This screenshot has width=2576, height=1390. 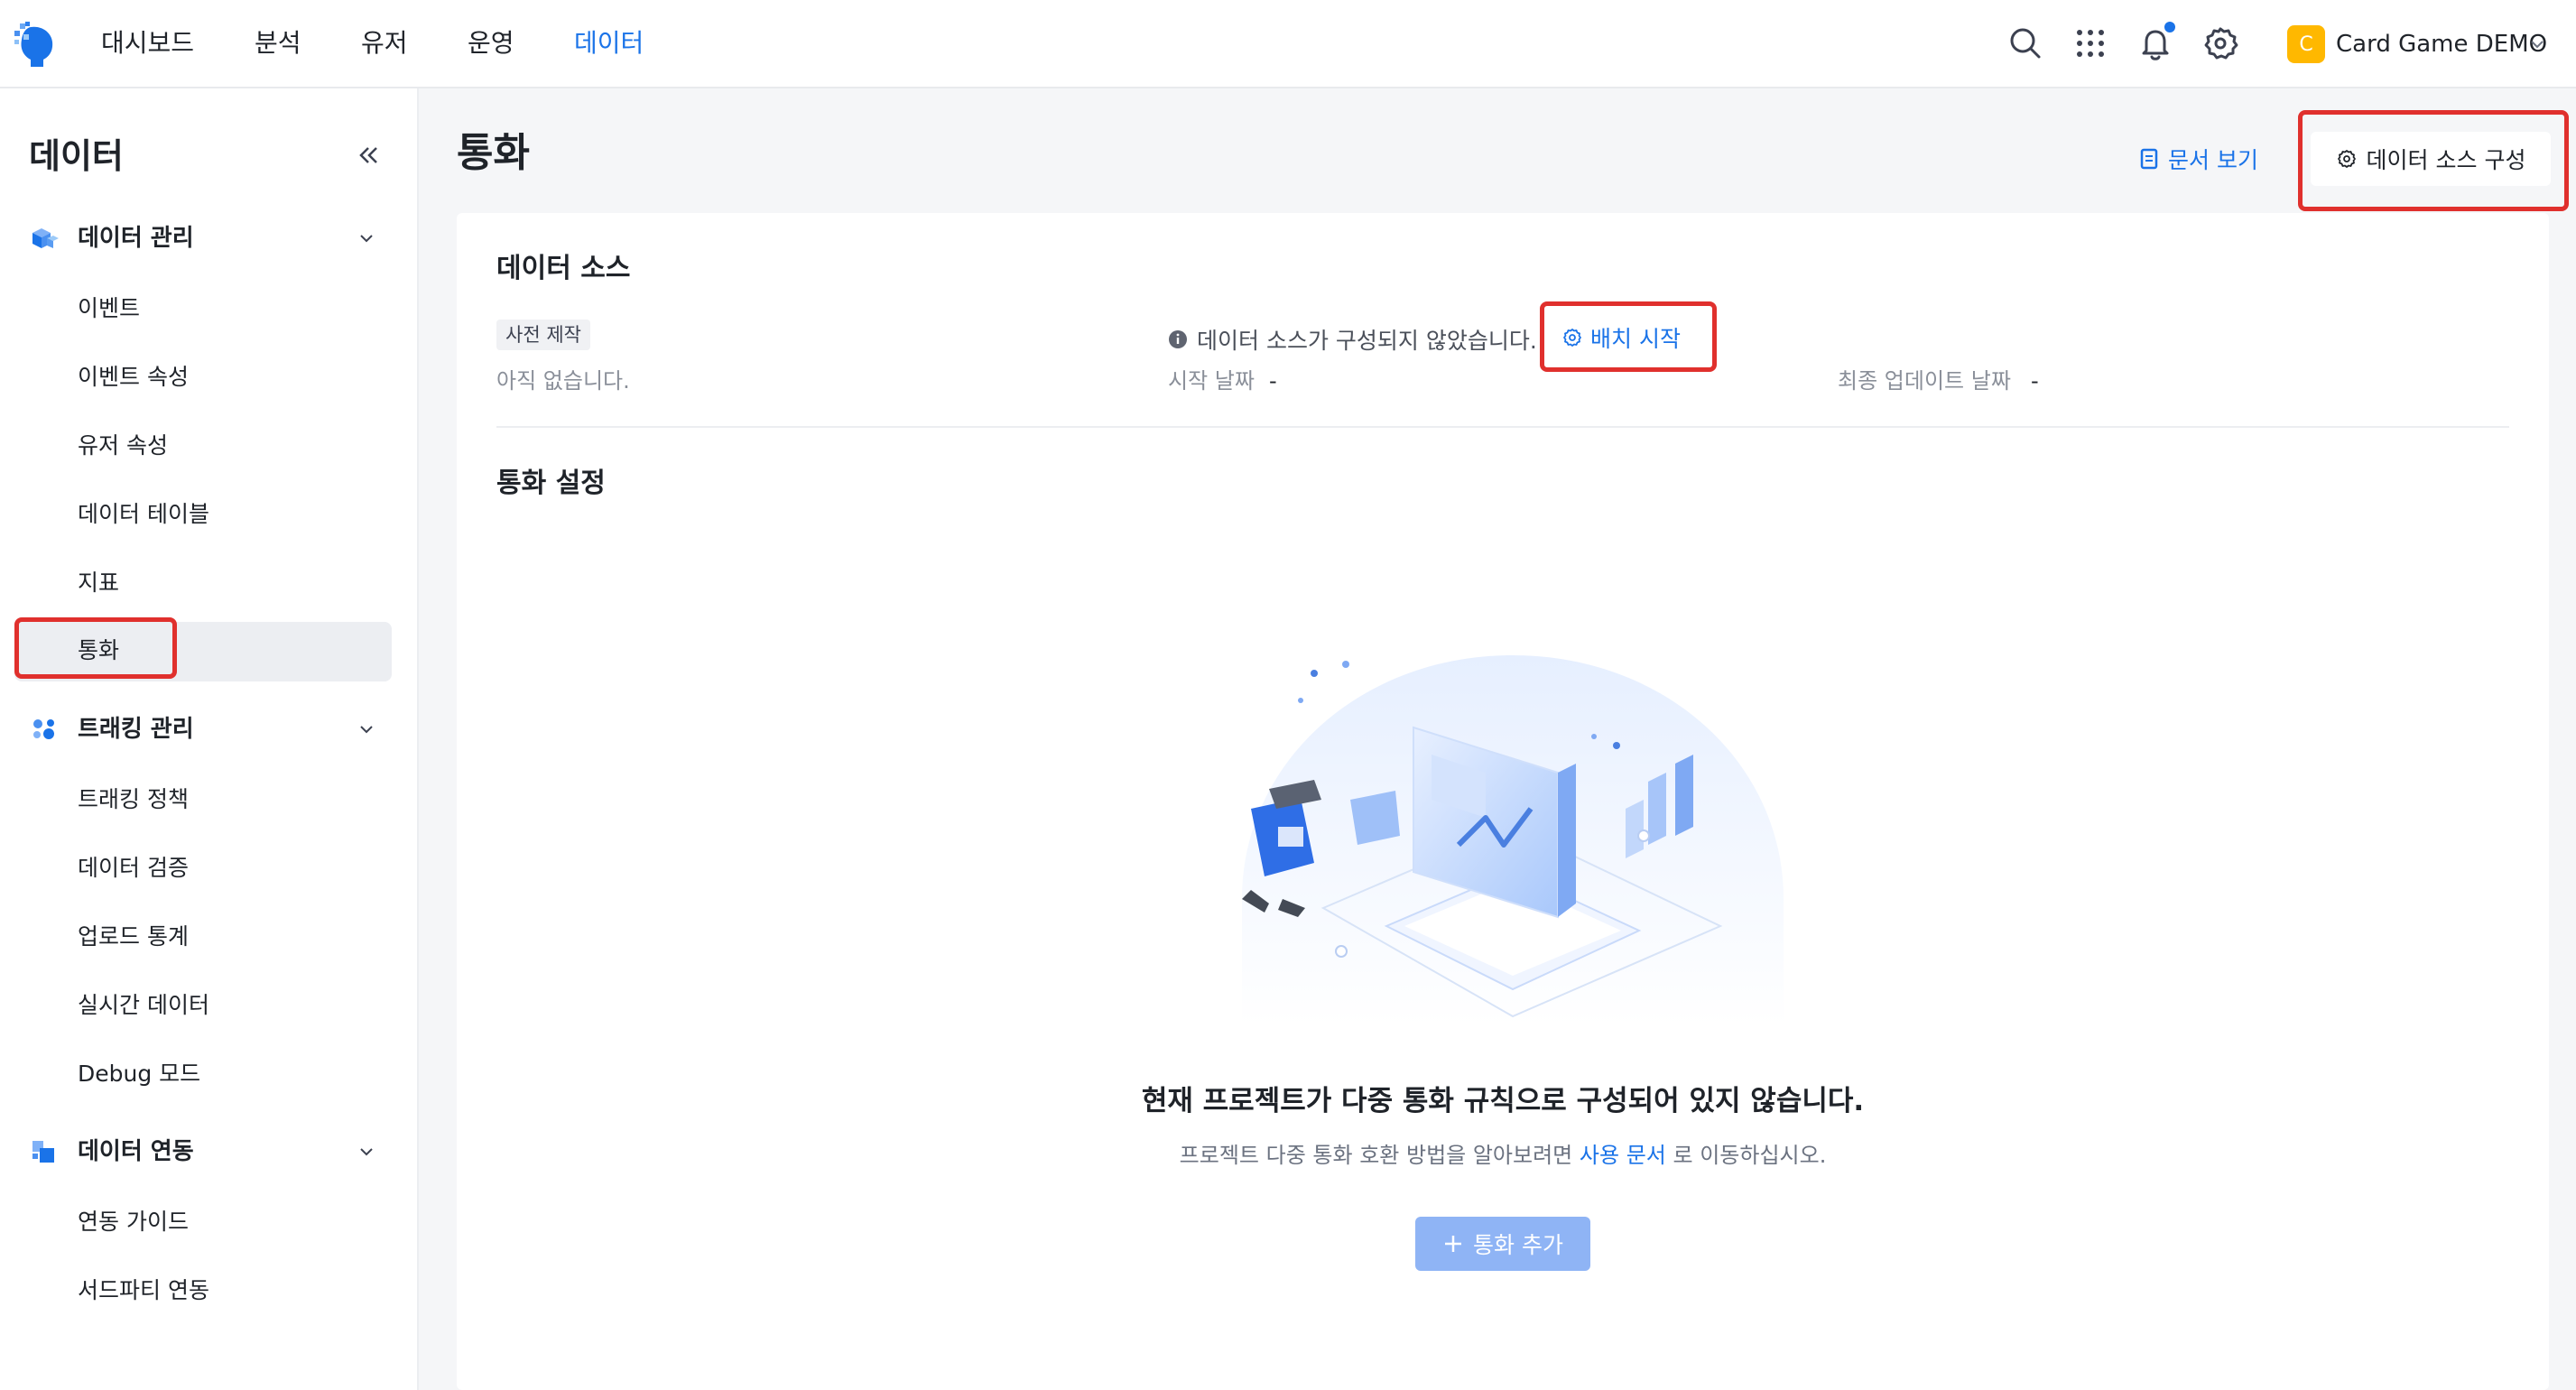 What do you see at coordinates (209, 238) in the screenshot?
I see `sidebar-group-data-management: 데이터 관리` at bounding box center [209, 238].